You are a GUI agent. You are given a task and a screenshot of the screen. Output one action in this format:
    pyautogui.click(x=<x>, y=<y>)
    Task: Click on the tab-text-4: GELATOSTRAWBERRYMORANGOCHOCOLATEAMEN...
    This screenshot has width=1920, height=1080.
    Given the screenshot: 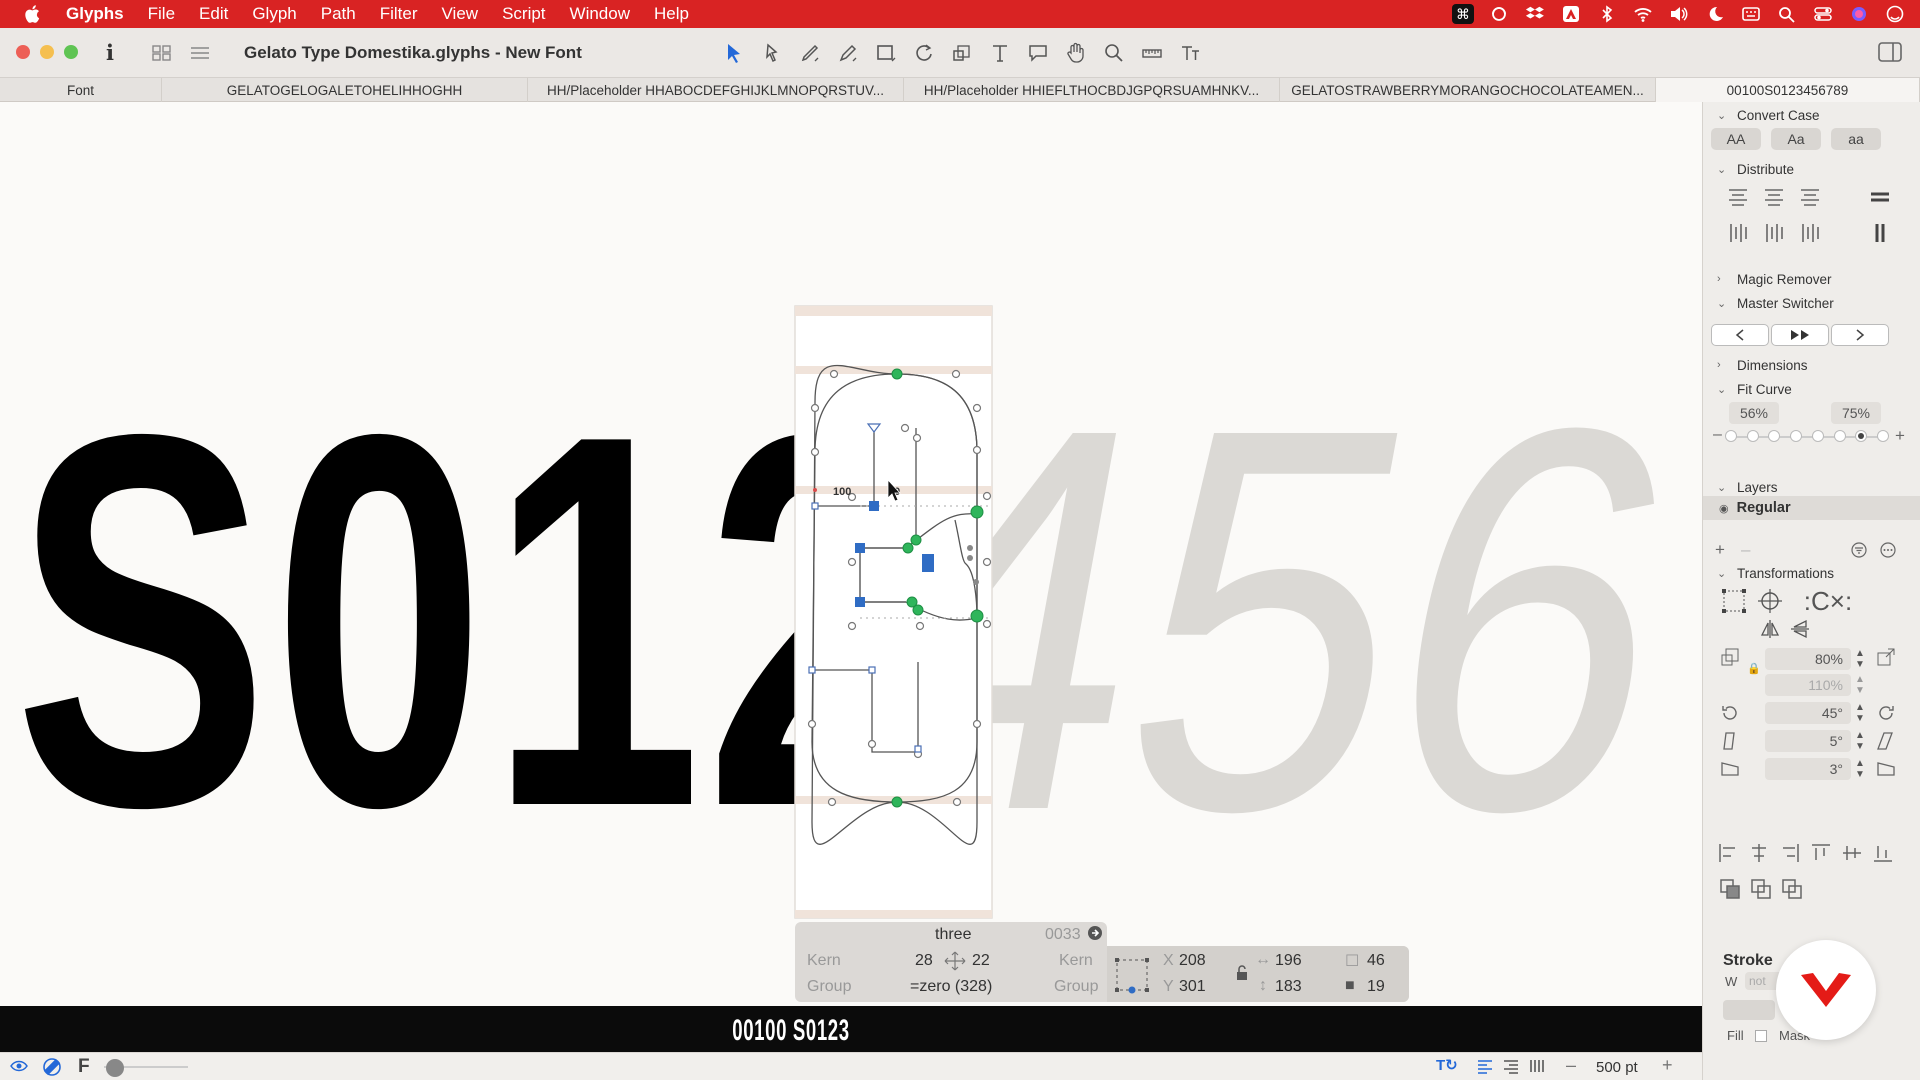 What is the action you would take?
    pyautogui.click(x=1468, y=90)
    